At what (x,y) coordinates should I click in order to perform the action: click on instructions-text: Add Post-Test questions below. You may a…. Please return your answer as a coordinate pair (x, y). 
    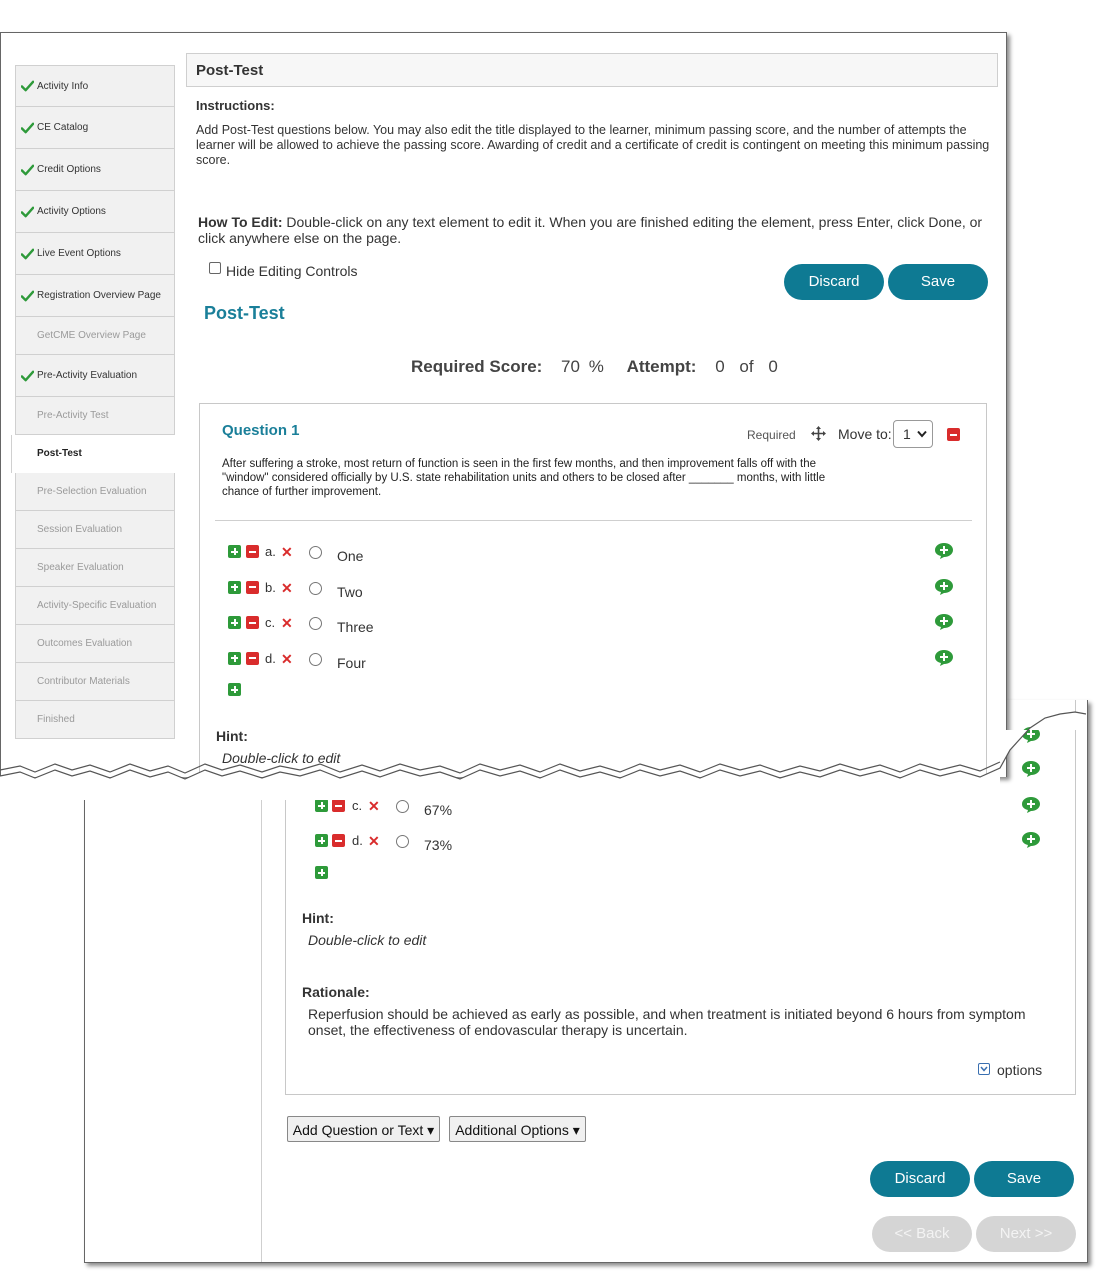
    Looking at the image, I should click on (593, 145).